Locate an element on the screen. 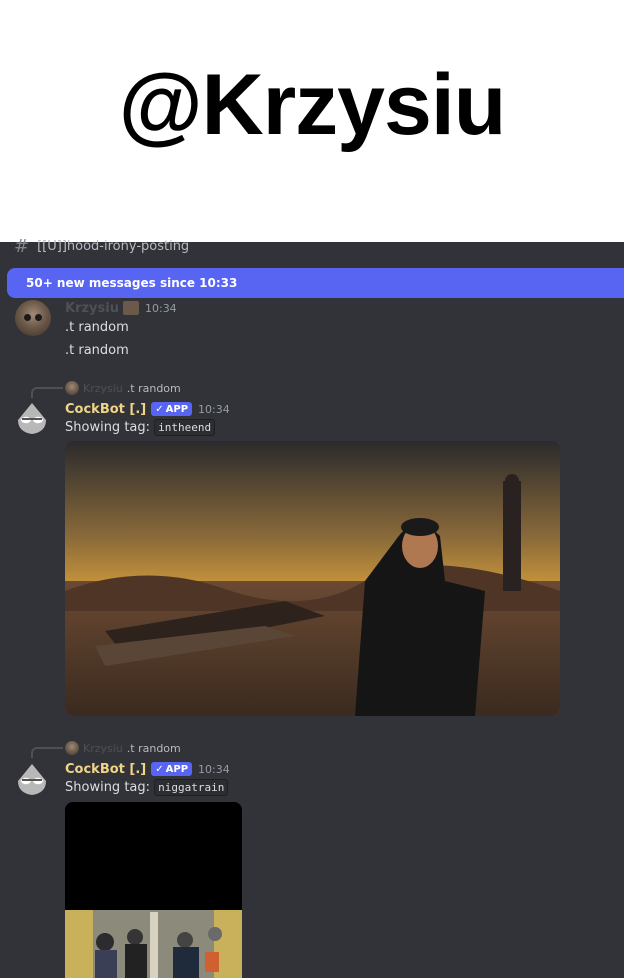  new-messages-label: 50+ new messages since 10:33 is located at coordinates (132, 283).